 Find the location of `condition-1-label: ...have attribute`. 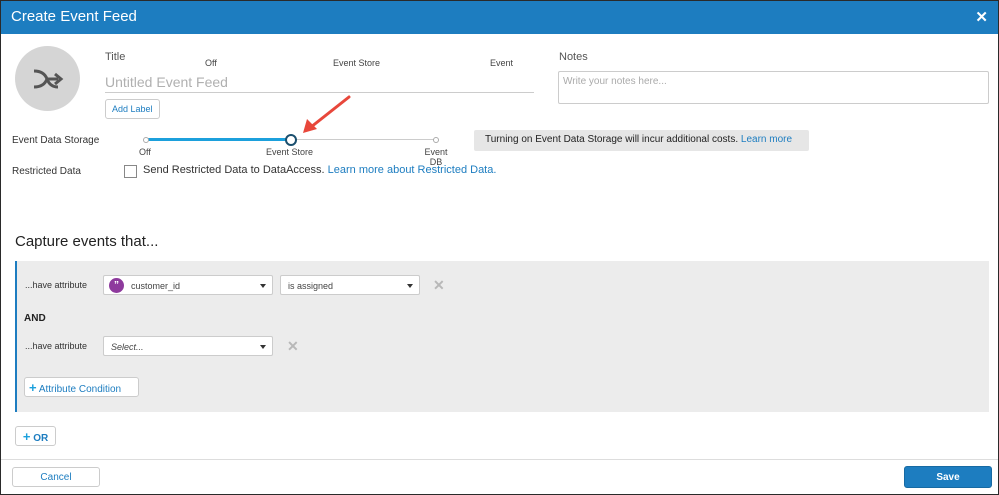

condition-1-label: ...have attribute is located at coordinates (56, 285).